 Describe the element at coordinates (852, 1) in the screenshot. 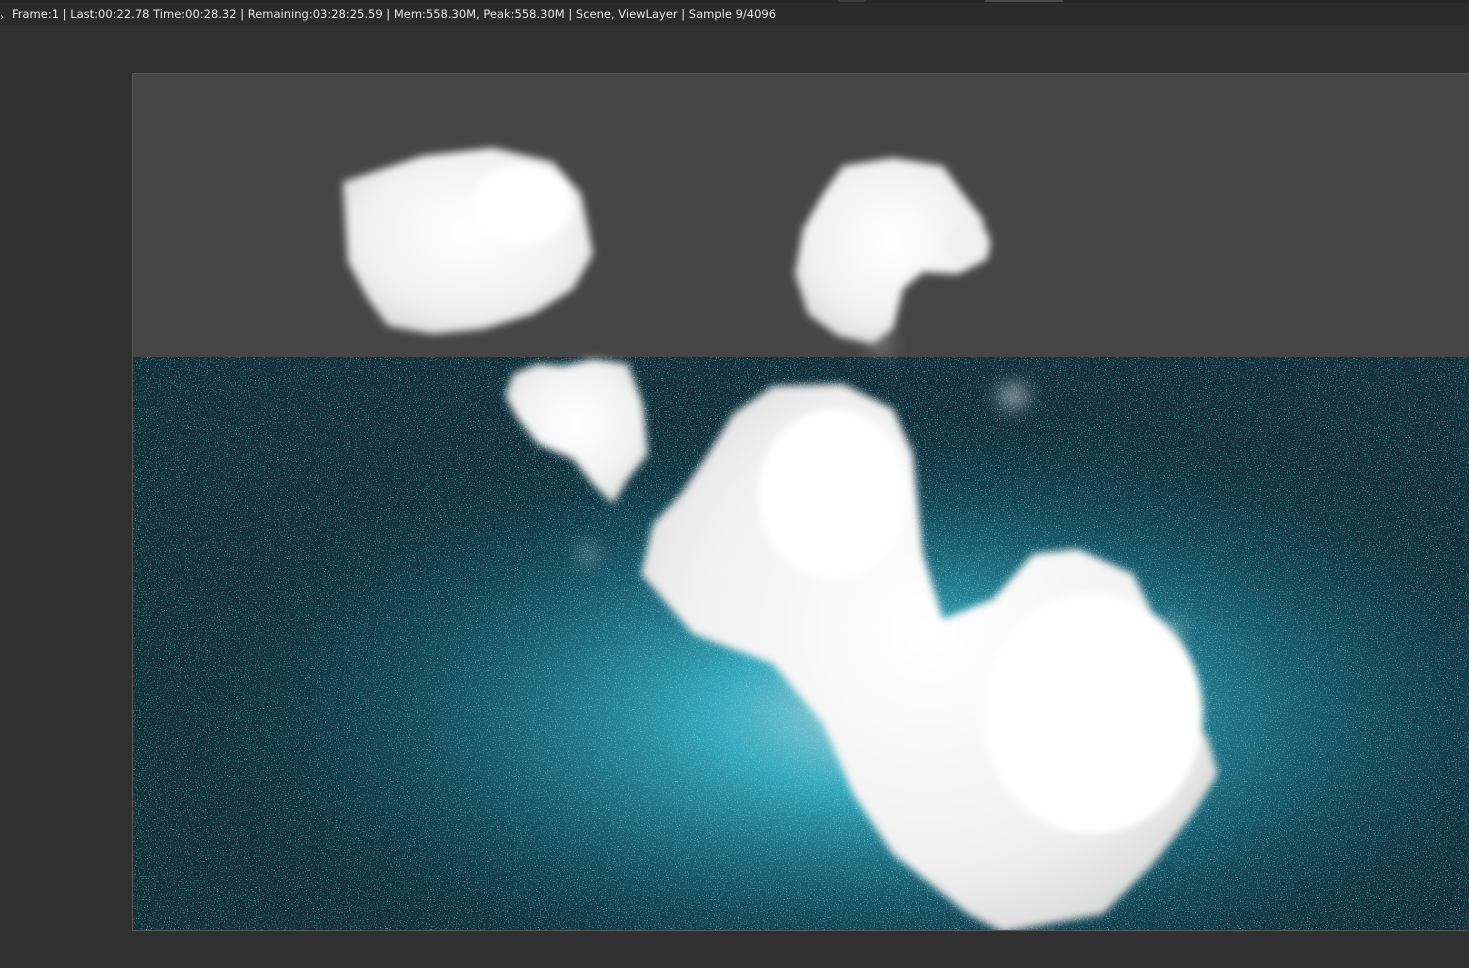

I see `header-tab-indicator` at that location.